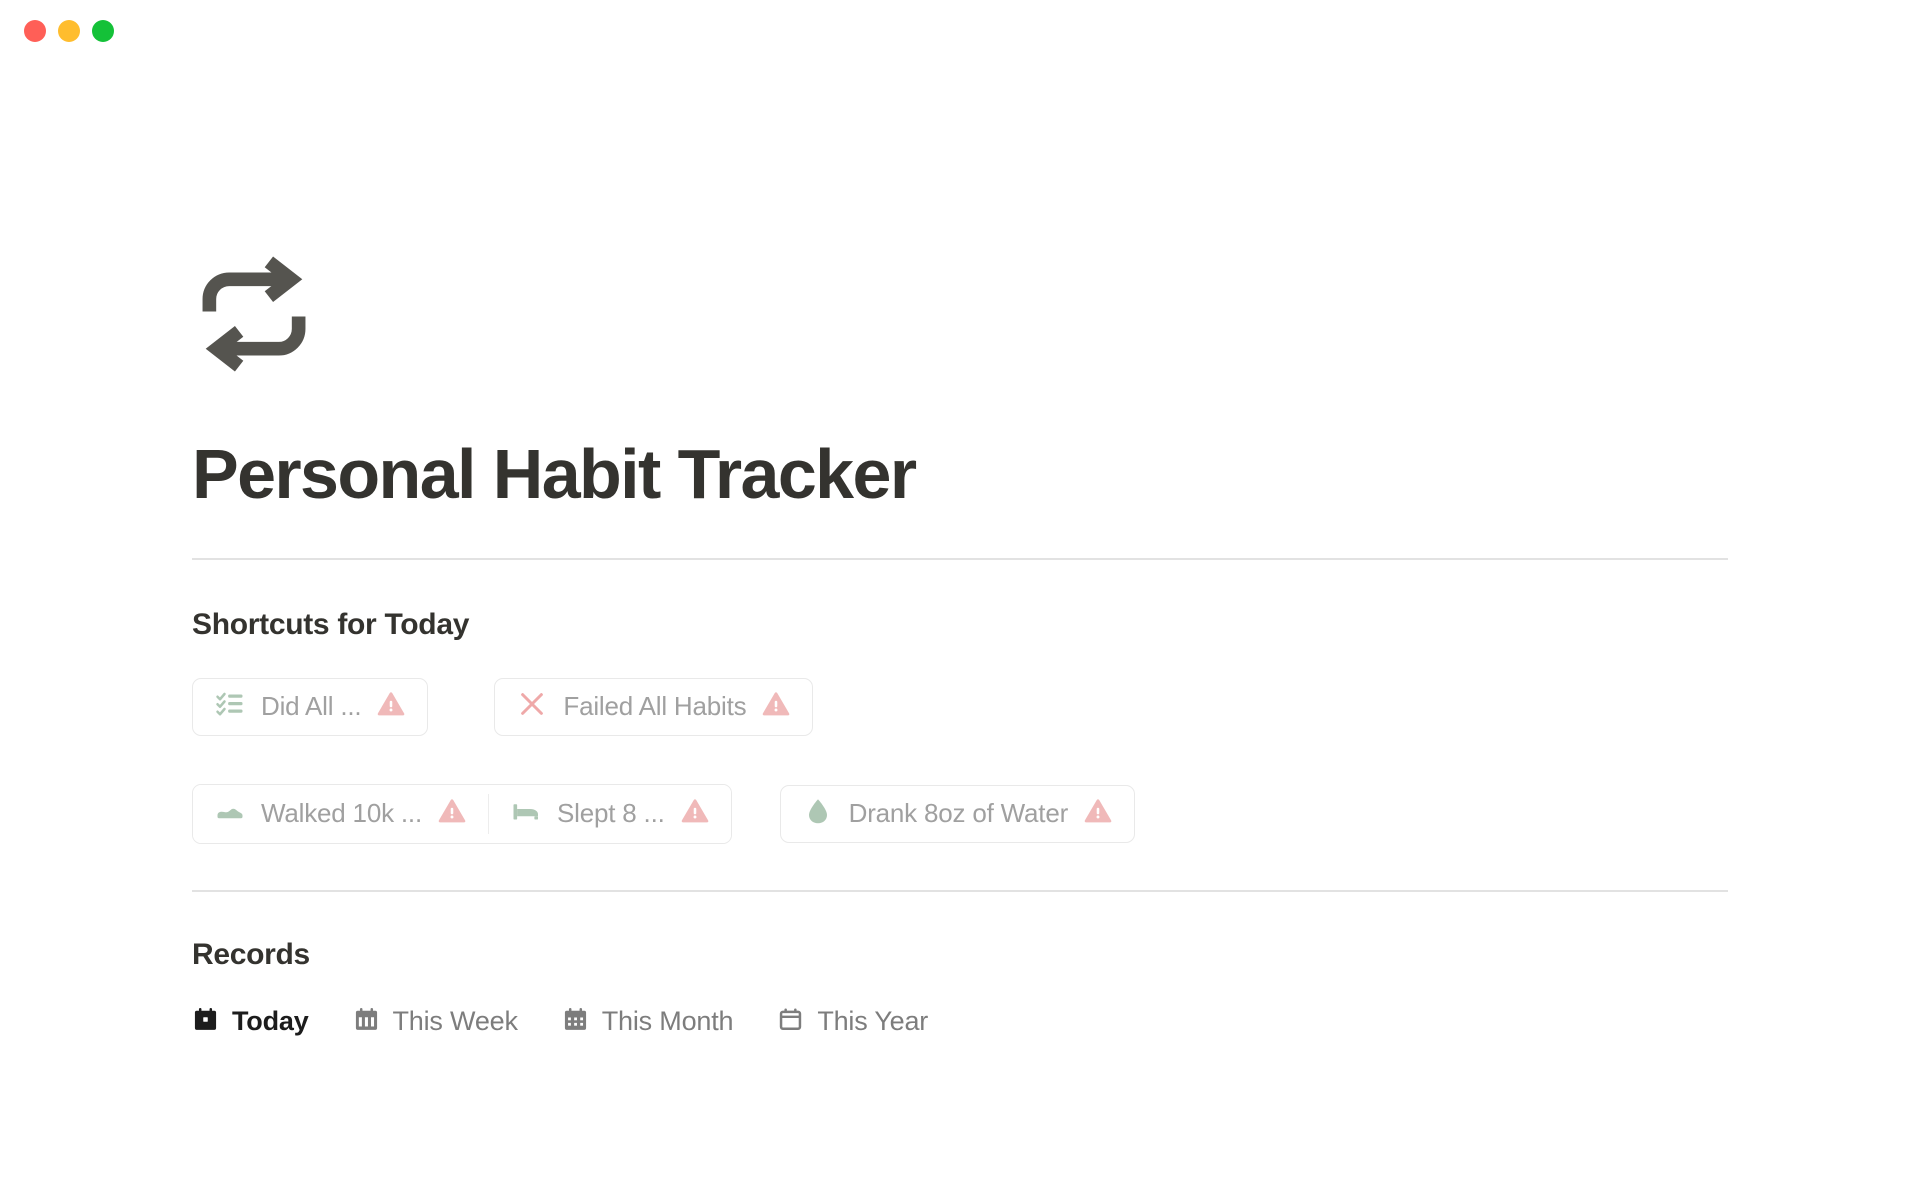  What do you see at coordinates (960, 706) in the screenshot?
I see `shortcuts-row-1: Did All ... Failed All Habits` at bounding box center [960, 706].